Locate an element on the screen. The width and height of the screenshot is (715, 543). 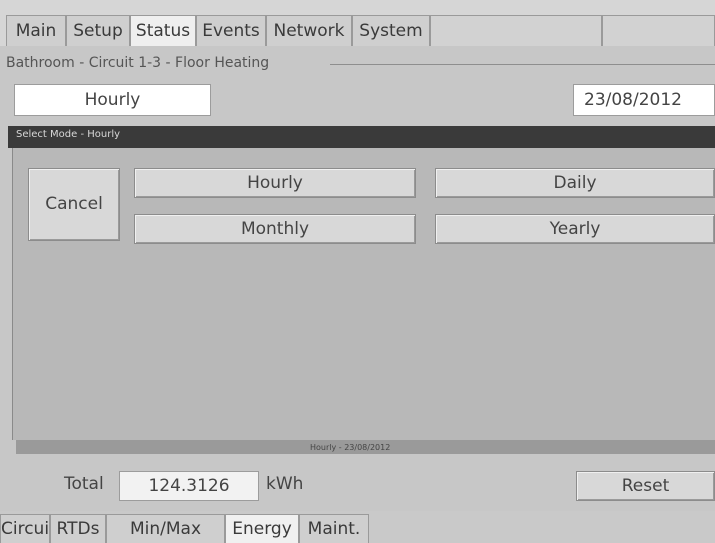
cancel-button: Cancel is located at coordinates (74, 204).